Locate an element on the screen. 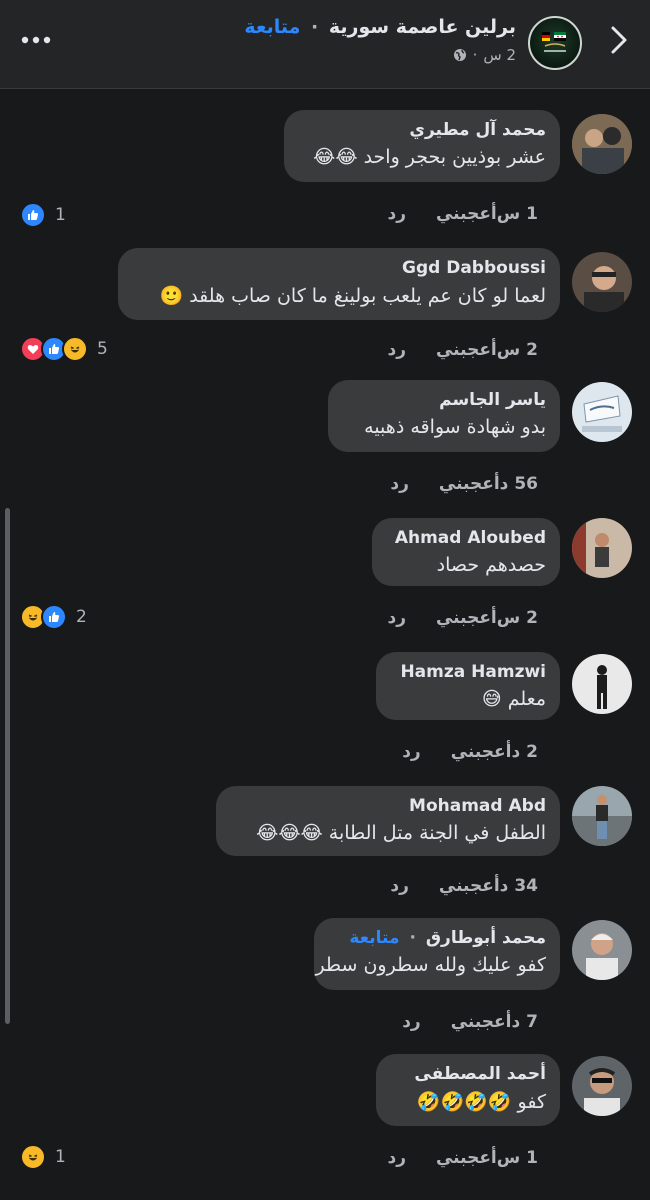  post-time: 2 س is located at coordinates (499, 55).